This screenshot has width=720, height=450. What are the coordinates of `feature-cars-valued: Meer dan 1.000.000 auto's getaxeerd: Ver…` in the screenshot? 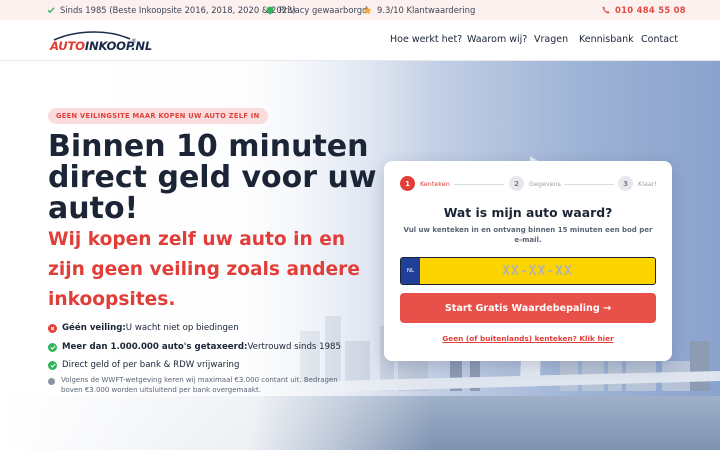 It's located at (194, 347).